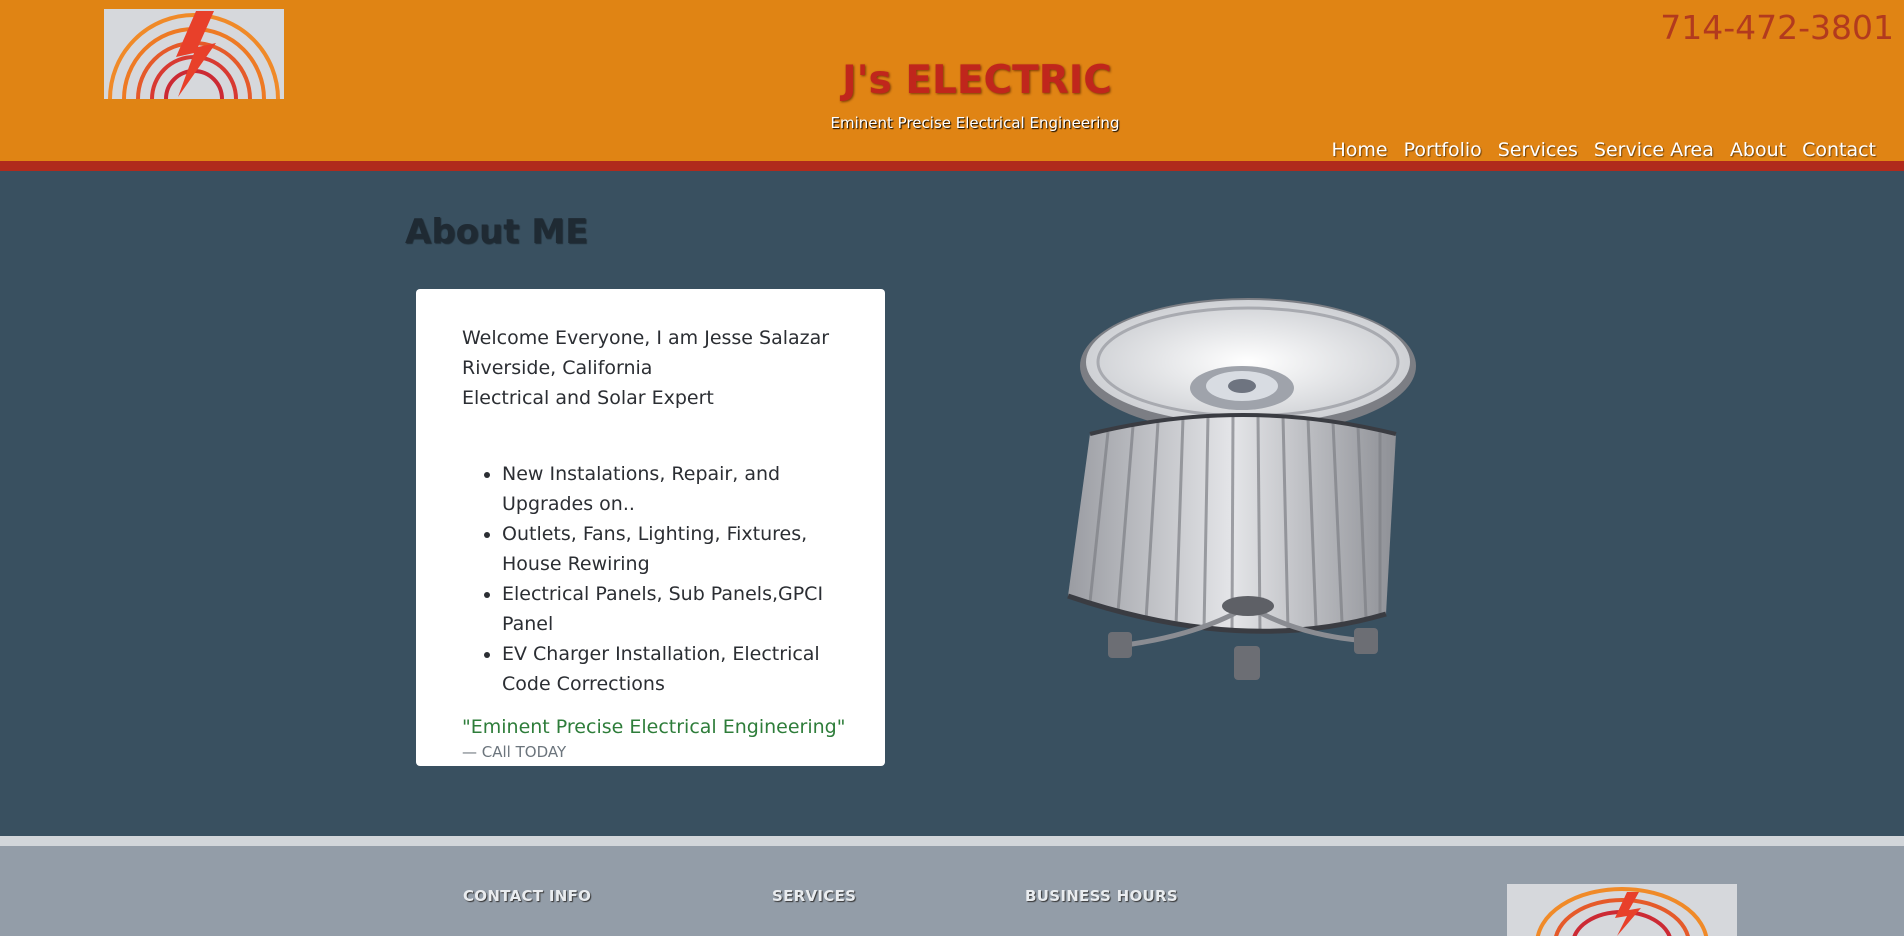 This screenshot has height=936, width=1904. I want to click on blockquote-text: "Eminent Precise Electrical Engineering", so click(654, 727).